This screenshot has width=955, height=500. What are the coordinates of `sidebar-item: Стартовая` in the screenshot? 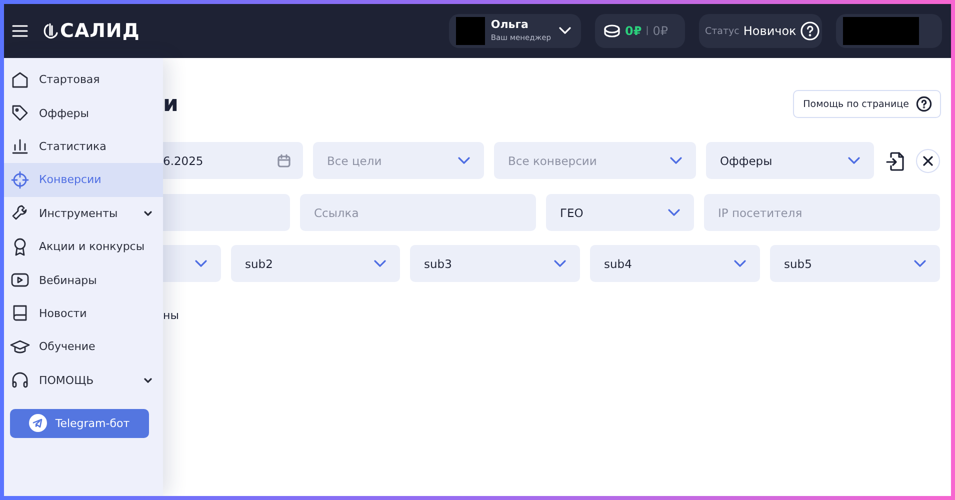 It's located at (83, 79).